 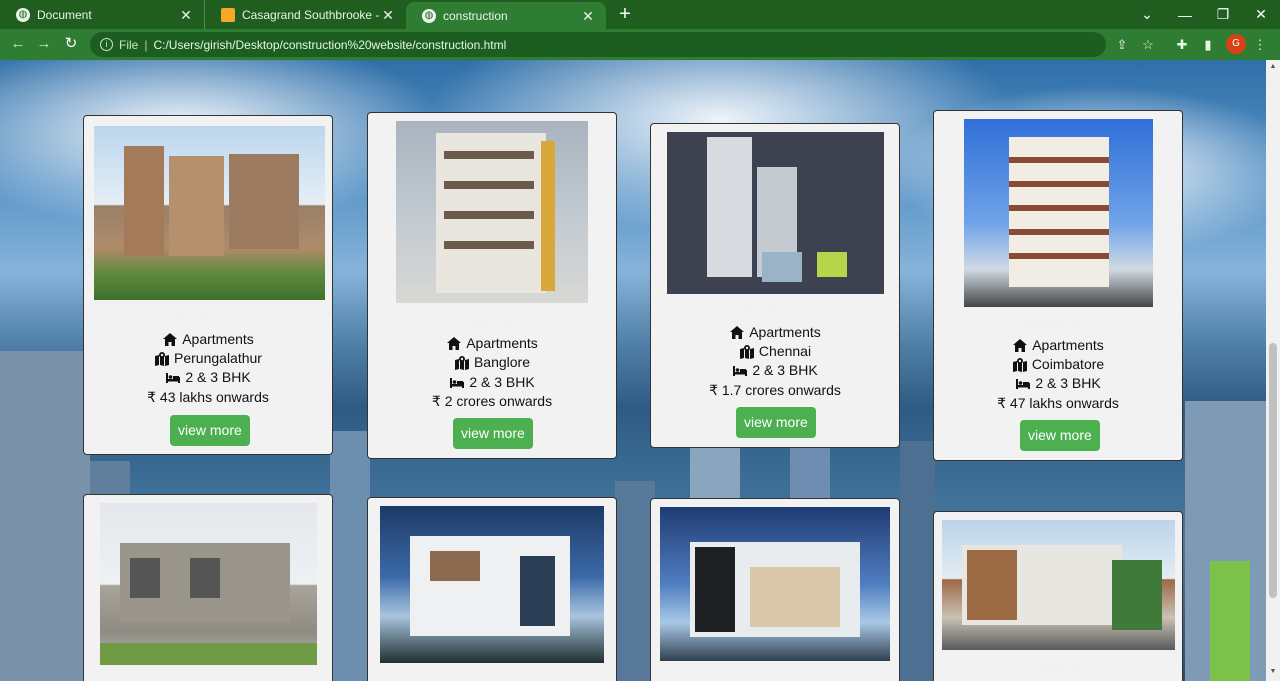 What do you see at coordinates (775, 310) in the screenshot?
I see `product-title: Product 3` at bounding box center [775, 310].